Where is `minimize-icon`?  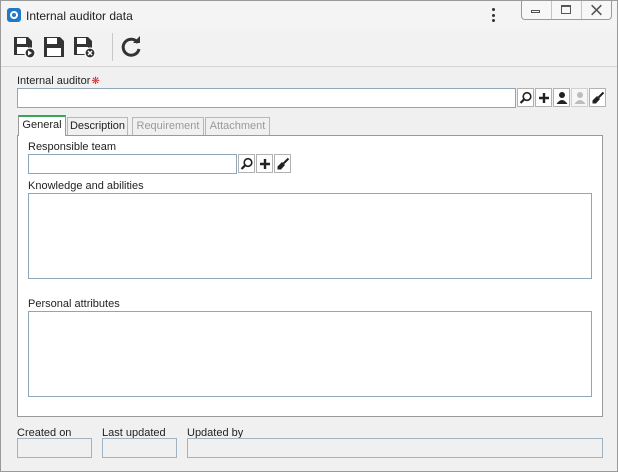
minimize-icon is located at coordinates (535, 11).